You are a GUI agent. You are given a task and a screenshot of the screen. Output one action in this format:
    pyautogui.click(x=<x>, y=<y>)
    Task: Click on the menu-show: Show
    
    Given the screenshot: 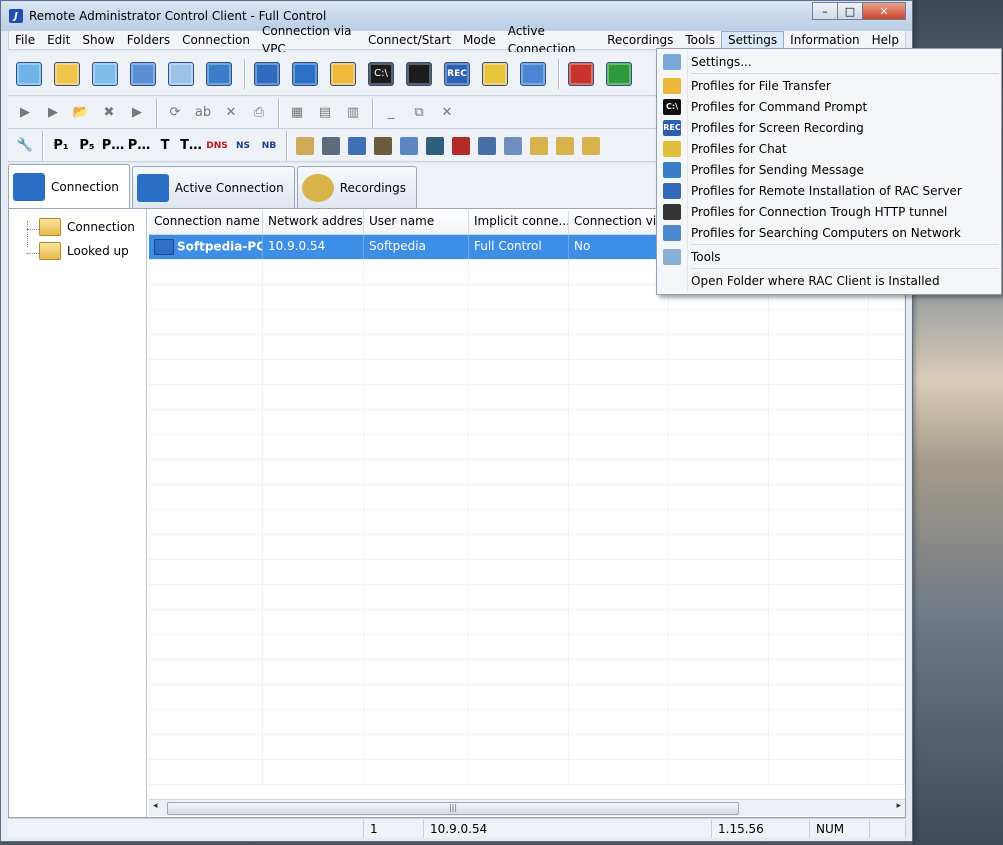 What is the action you would take?
    pyautogui.click(x=98, y=40)
    